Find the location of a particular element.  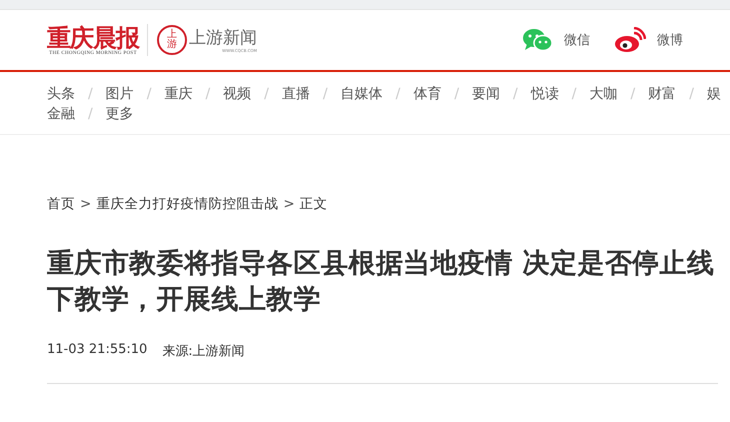

nav-link: 重庆 is located at coordinates (178, 94).